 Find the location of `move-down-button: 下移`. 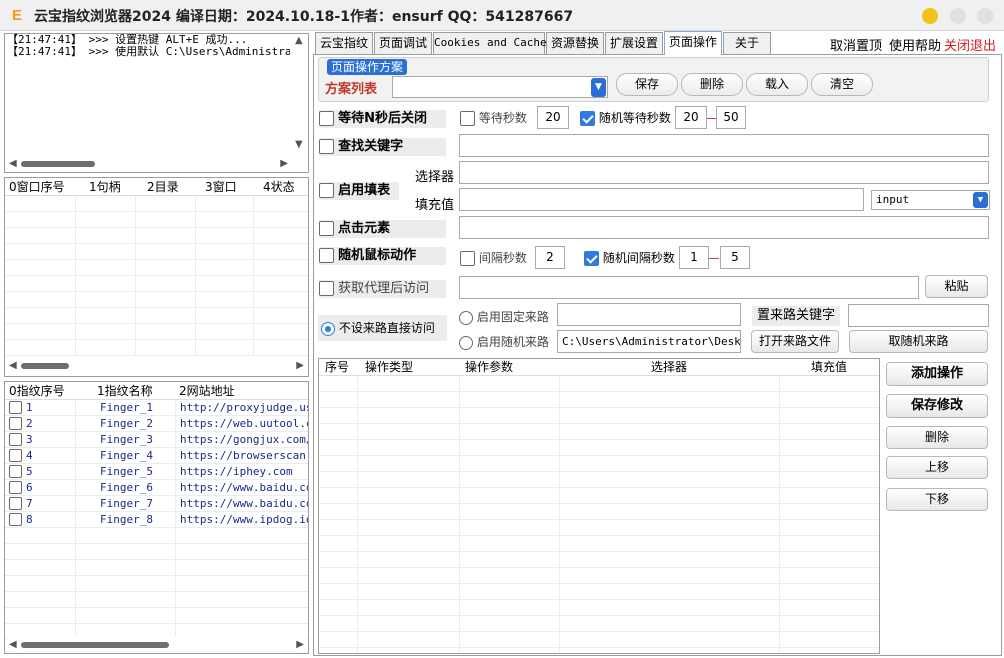

move-down-button: 下移 is located at coordinates (937, 499).